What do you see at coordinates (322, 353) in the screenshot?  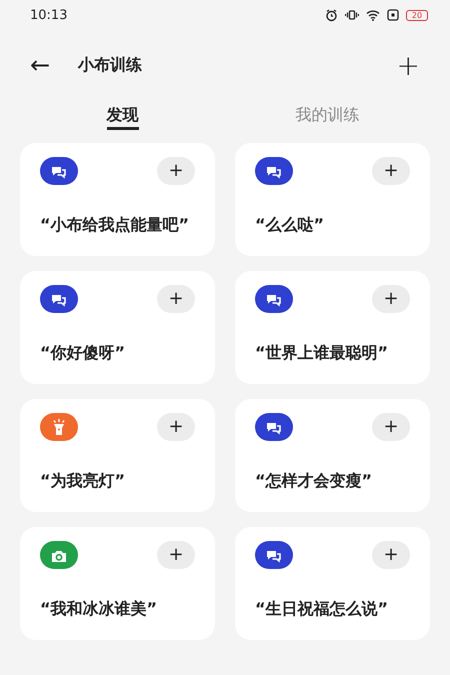 I see `command-text: “世界上谁最聪明”` at bounding box center [322, 353].